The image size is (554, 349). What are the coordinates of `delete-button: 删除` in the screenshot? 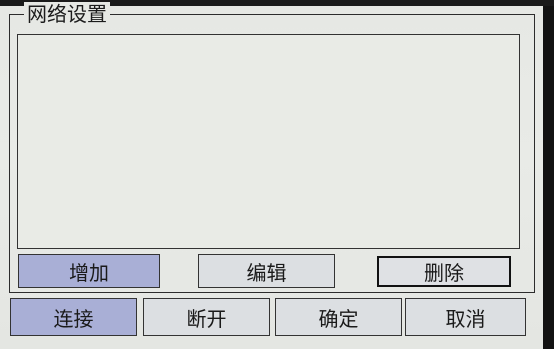 It's located at (444, 271).